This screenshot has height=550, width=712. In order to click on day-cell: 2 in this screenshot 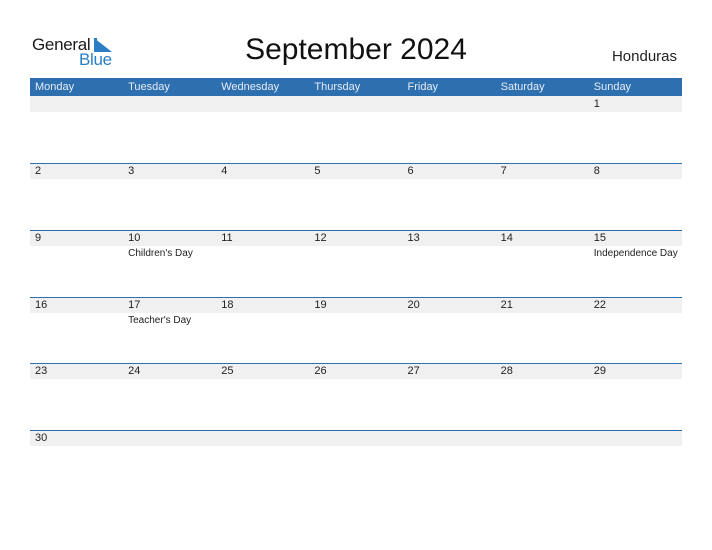, I will do `click(76, 196)`.